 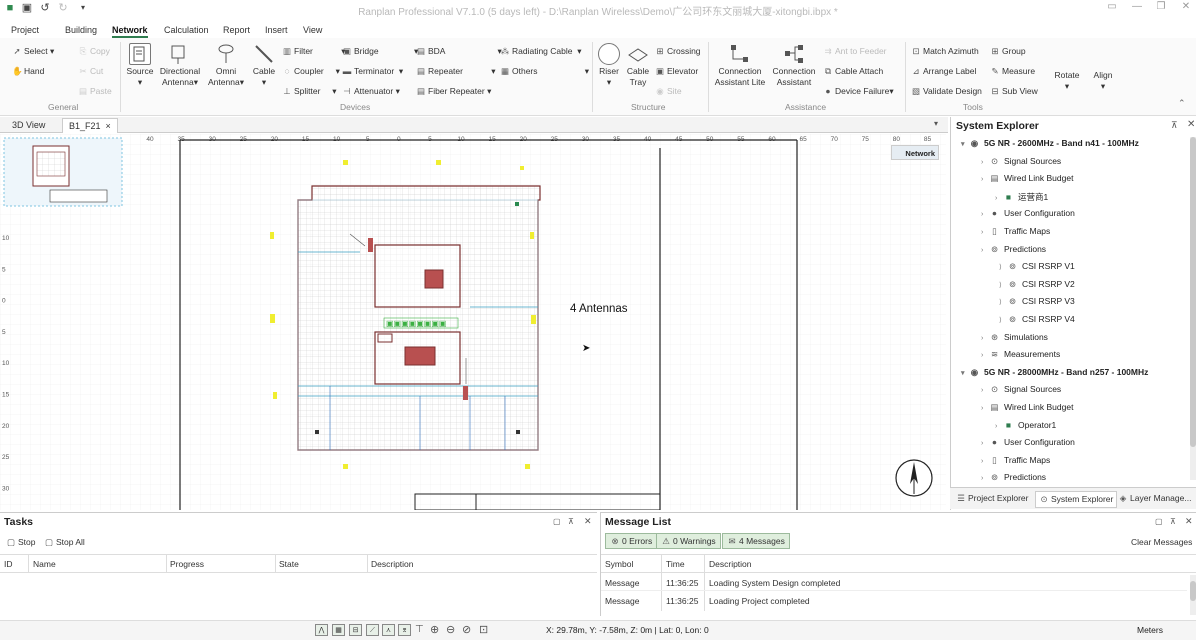 What do you see at coordinates (1037, 319) in the screenshot?
I see `tree-item: ⟩ ⊚ CSI RSRP V4` at bounding box center [1037, 319].